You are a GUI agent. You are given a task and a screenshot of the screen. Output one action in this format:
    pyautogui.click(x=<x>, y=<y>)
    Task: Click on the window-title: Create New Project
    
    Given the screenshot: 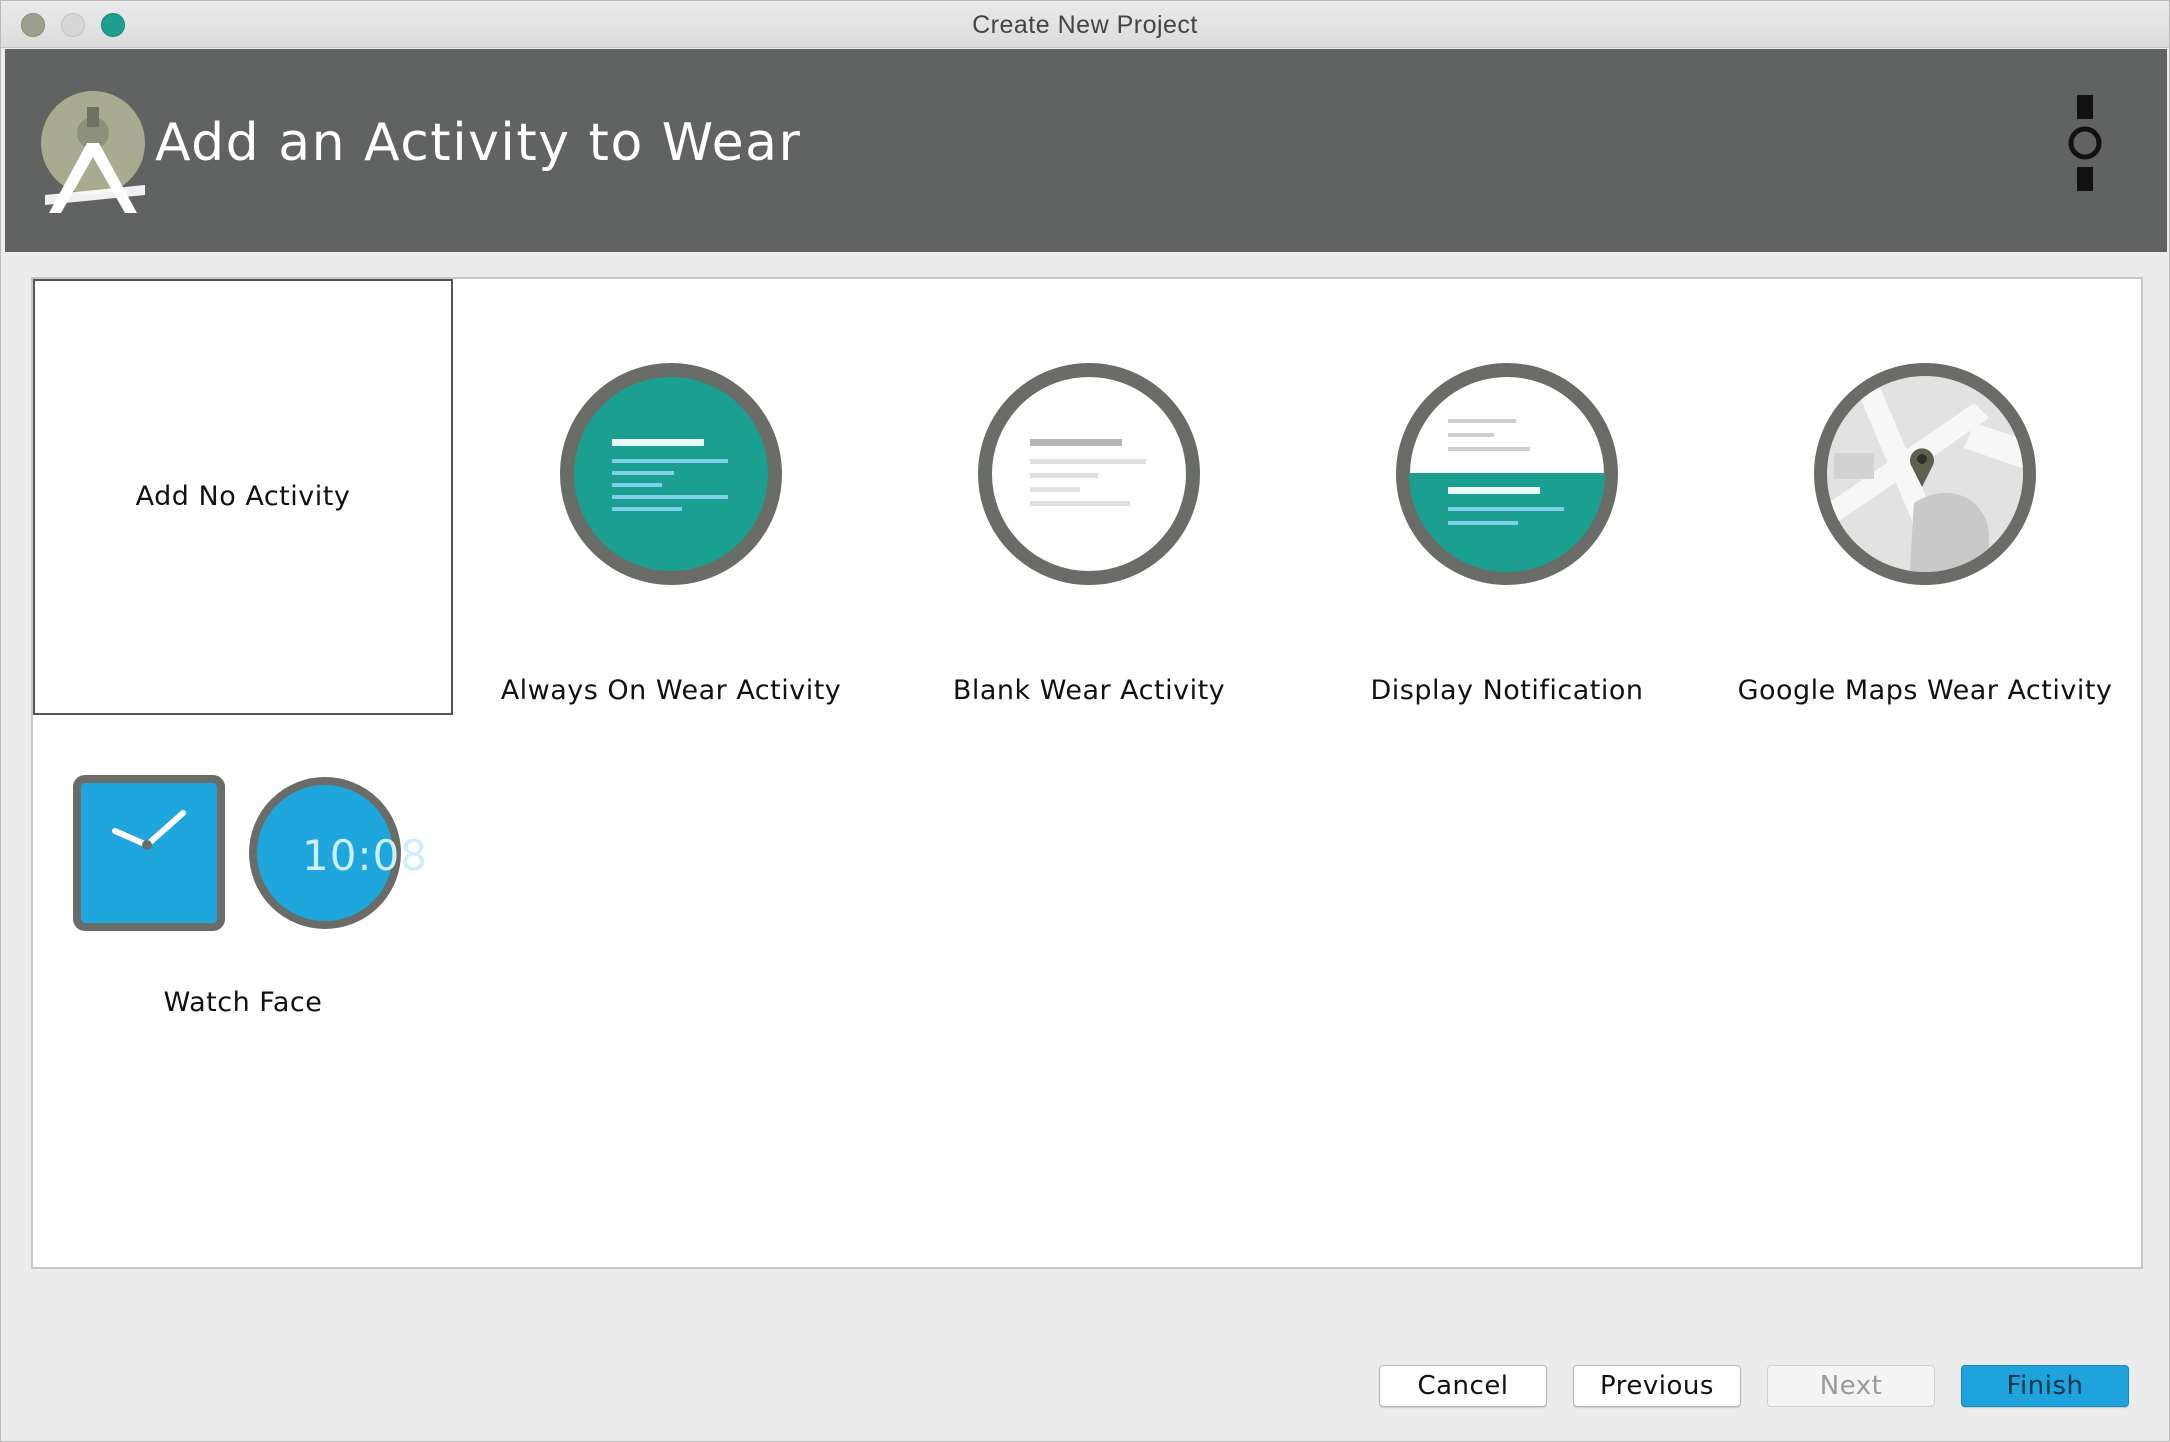 What is the action you would take?
    pyautogui.click(x=1085, y=25)
    